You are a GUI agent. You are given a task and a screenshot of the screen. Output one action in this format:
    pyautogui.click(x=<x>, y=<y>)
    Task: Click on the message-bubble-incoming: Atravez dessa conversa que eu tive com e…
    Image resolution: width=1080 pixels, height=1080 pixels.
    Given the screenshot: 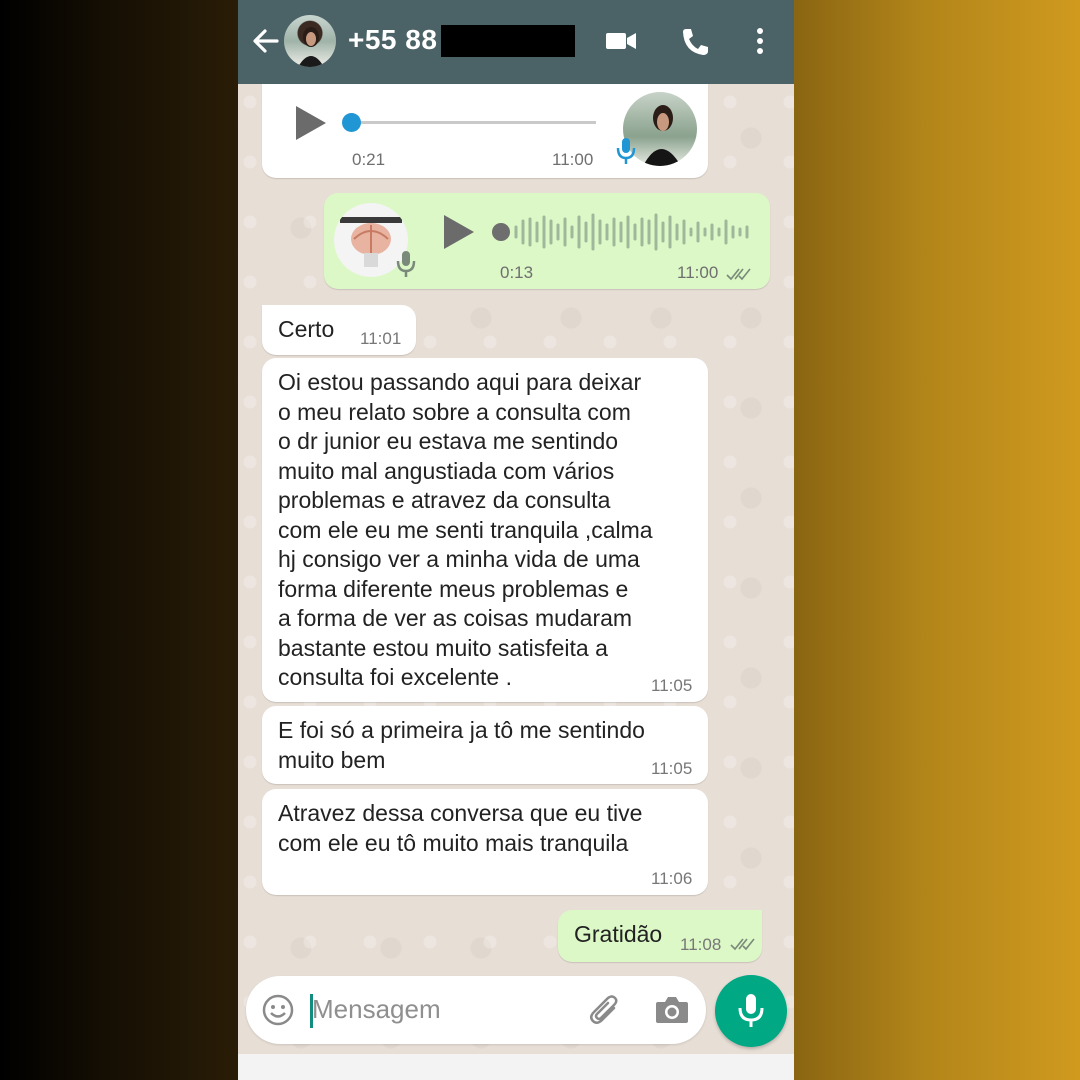 What is the action you would take?
    pyautogui.click(x=485, y=842)
    